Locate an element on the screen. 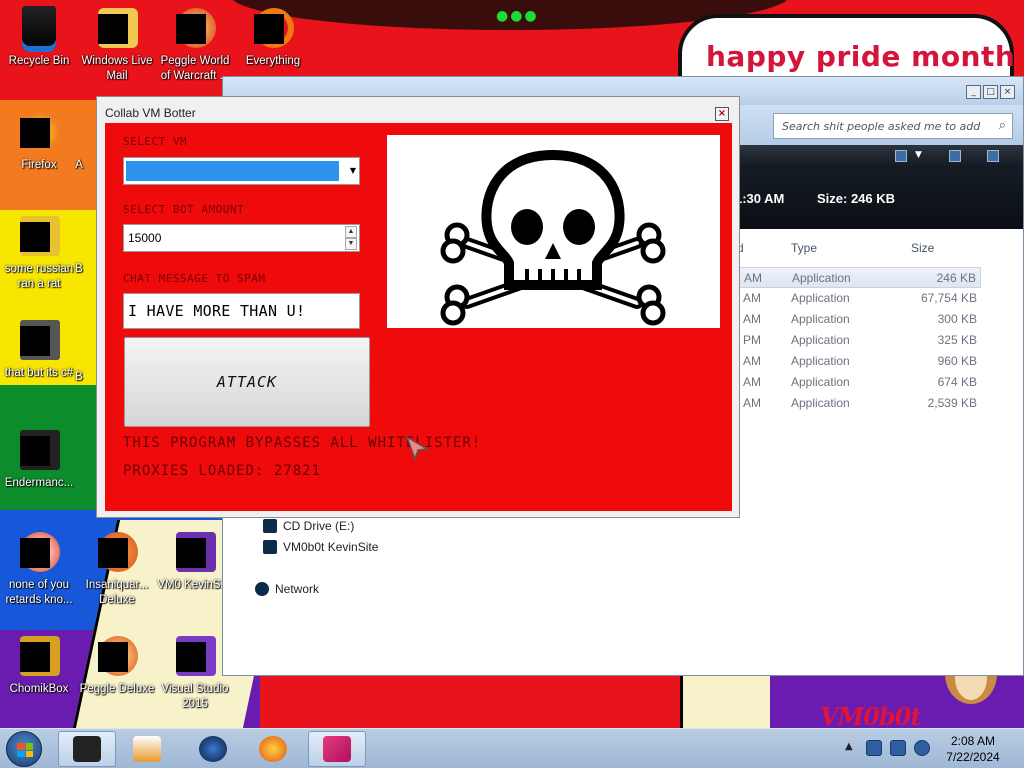 The height and width of the screenshot is (768, 1024). mail-icon is located at coordinates (117, 29).